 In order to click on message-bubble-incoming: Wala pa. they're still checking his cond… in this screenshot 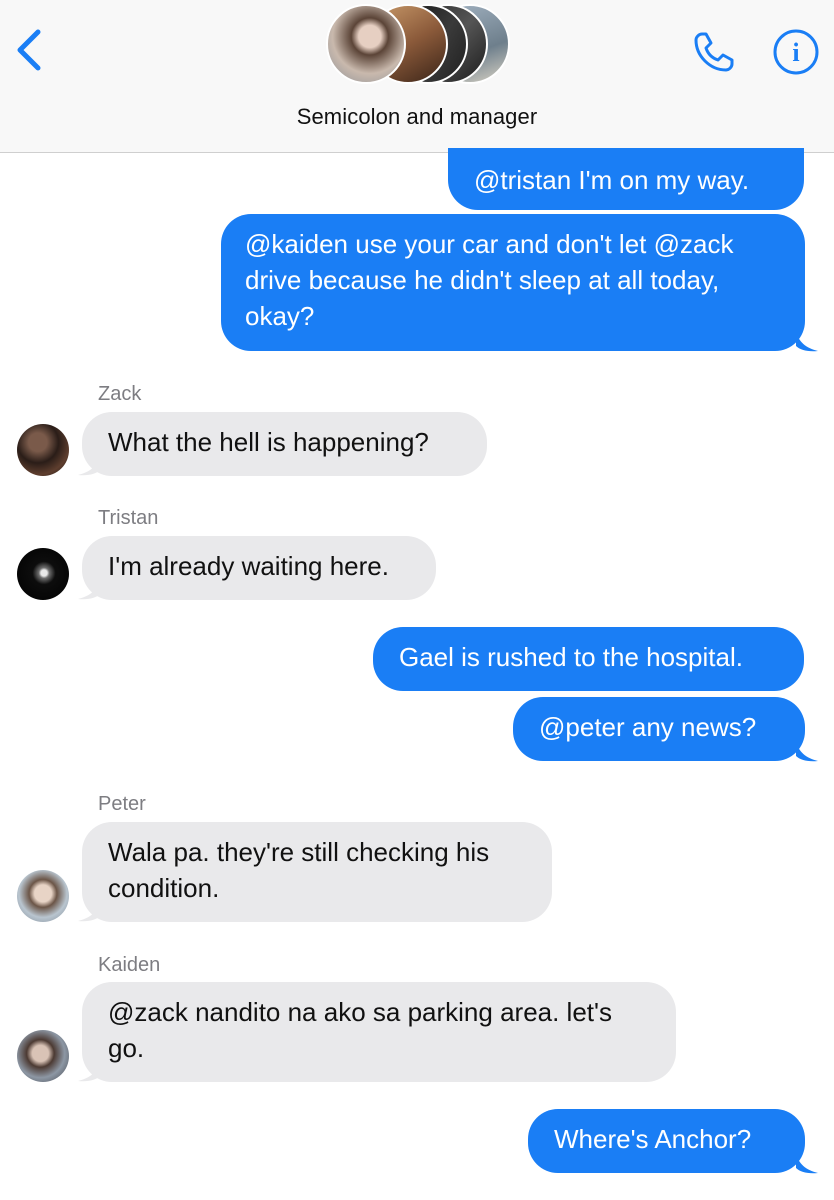, I will do `click(317, 872)`.